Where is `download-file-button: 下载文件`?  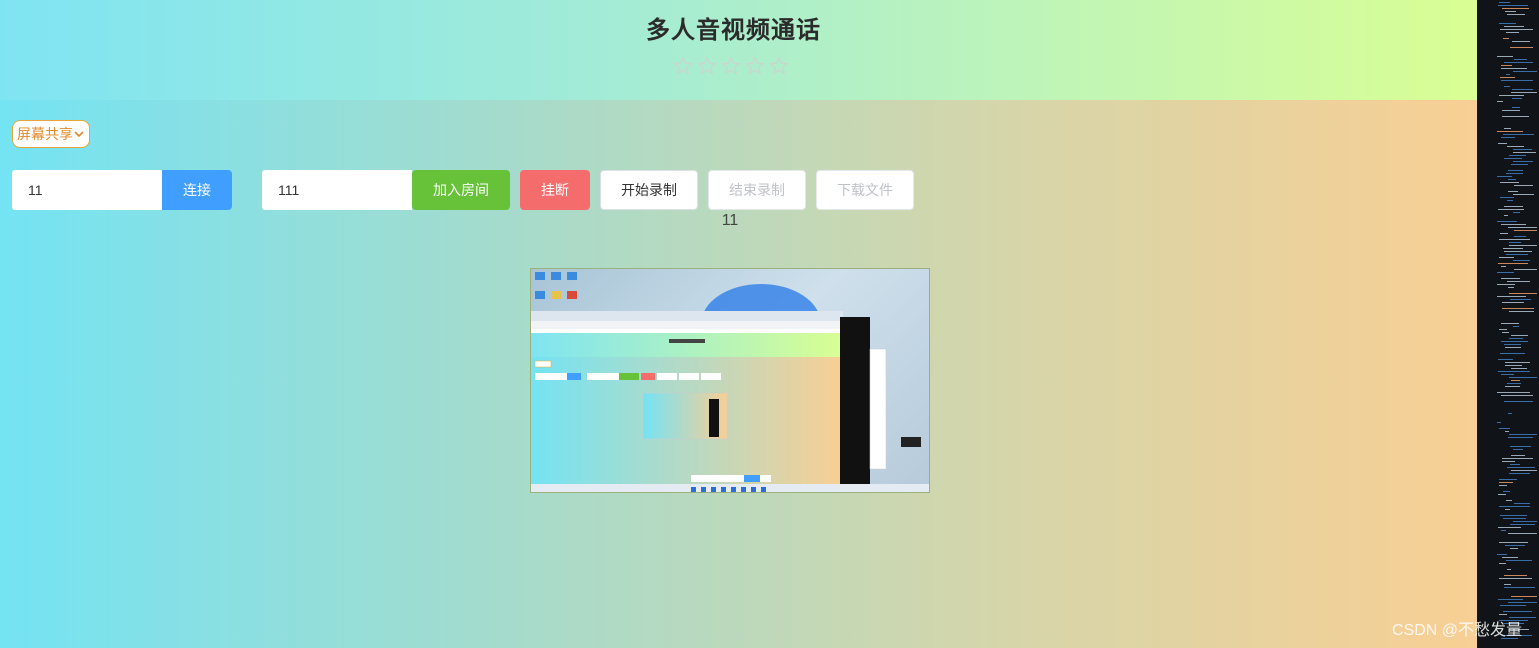 download-file-button: 下载文件 is located at coordinates (865, 190).